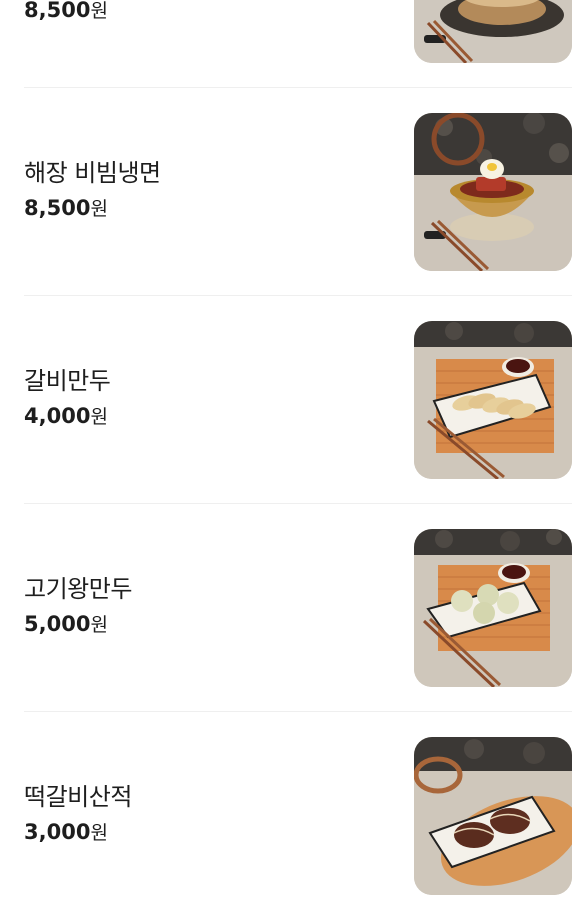 The width and height of the screenshot is (580, 913). What do you see at coordinates (78, 797) in the screenshot?
I see `menu-item-name: 떡갈비산적` at bounding box center [78, 797].